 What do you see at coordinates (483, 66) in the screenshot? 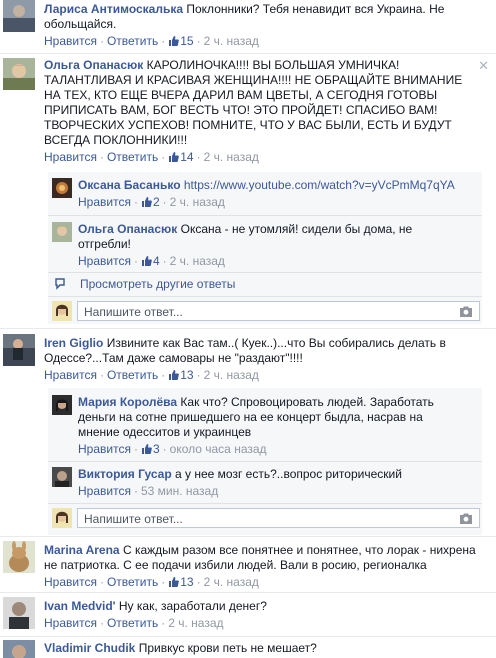
I see `close-icon: ✕` at bounding box center [483, 66].